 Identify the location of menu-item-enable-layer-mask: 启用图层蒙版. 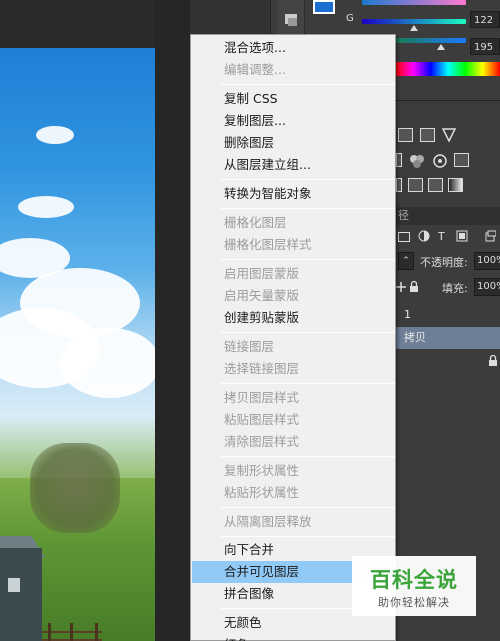
(294, 274).